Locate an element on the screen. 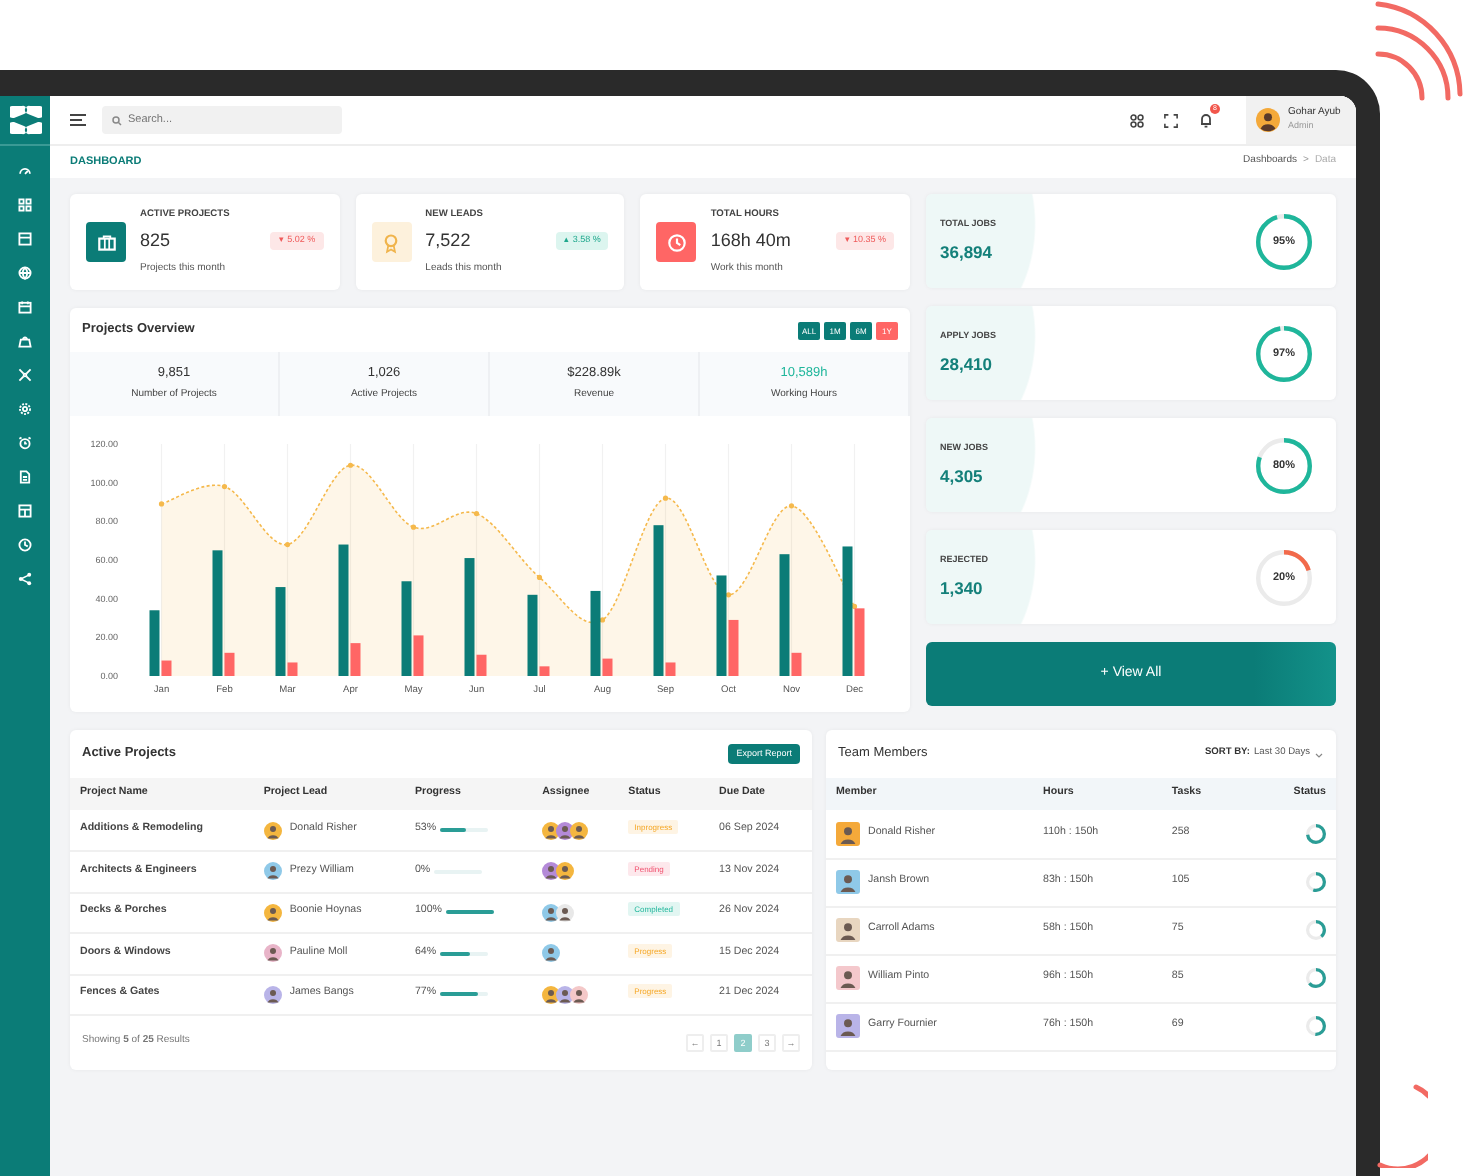  stat-value: 168h 40m is located at coordinates (750, 241).